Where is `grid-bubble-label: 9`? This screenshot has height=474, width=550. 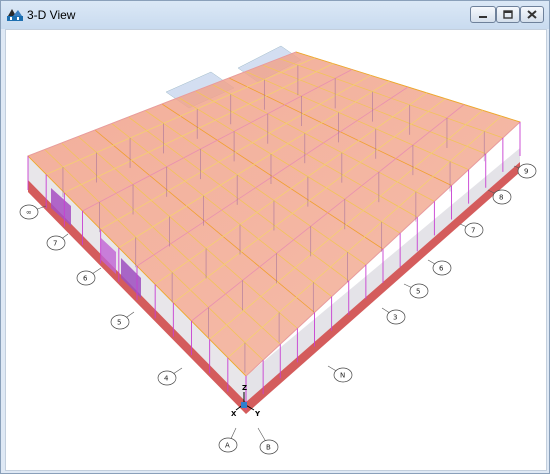
grid-bubble-label: 9 is located at coordinates (526, 172).